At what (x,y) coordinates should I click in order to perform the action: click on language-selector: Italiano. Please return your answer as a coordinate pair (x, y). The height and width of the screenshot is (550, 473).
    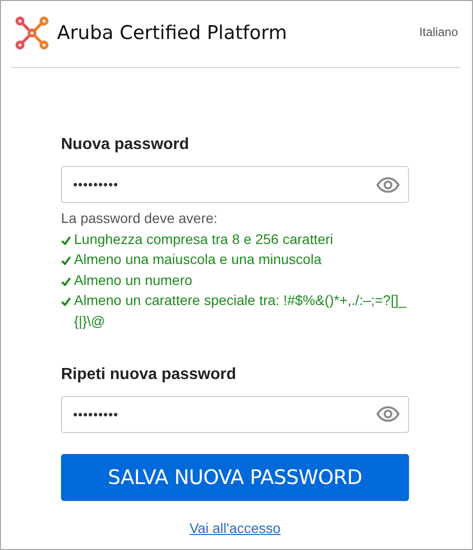
    Looking at the image, I should click on (438, 32).